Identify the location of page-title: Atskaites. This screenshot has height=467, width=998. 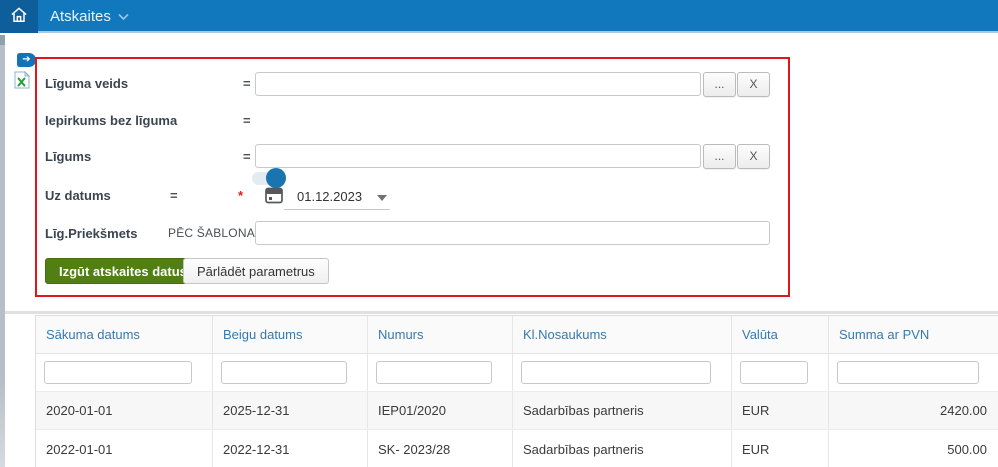
(80, 16).